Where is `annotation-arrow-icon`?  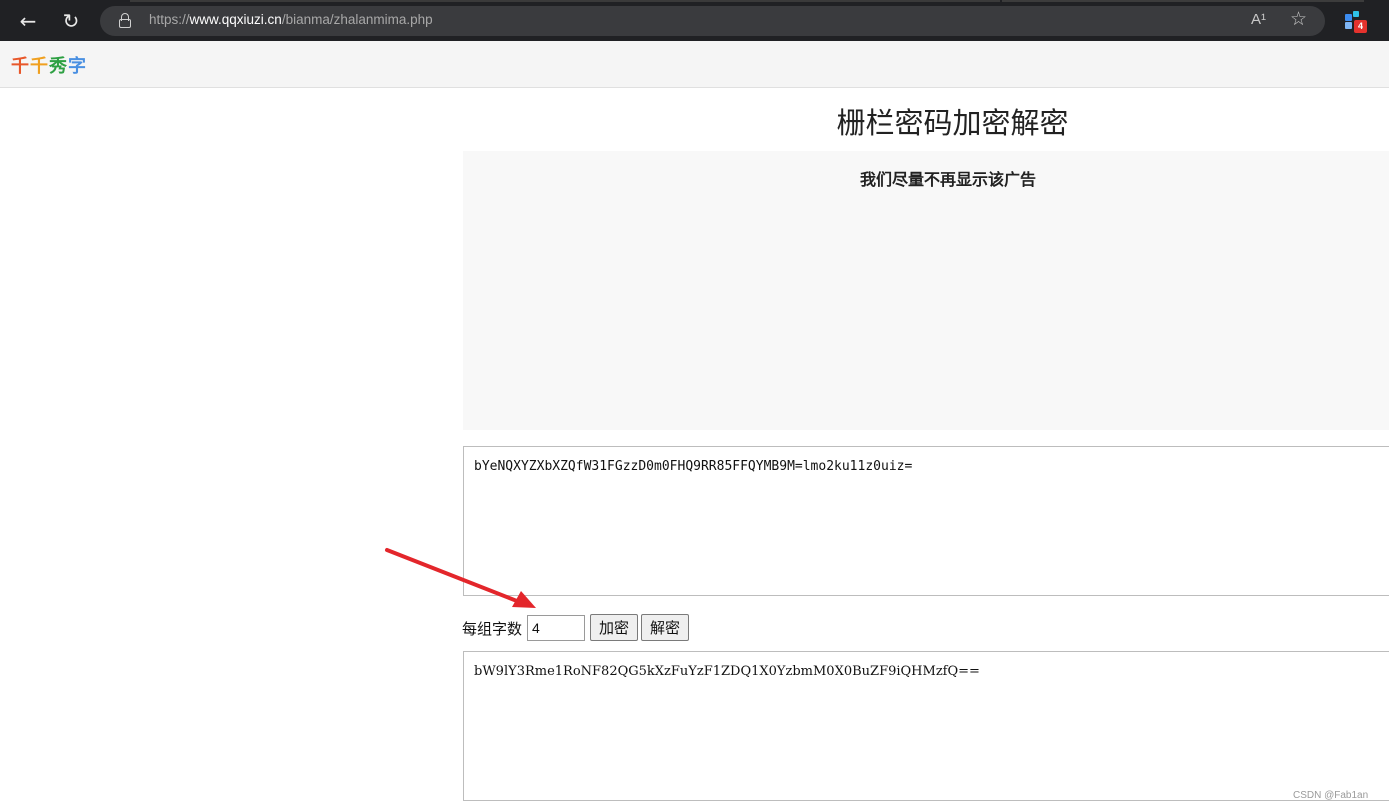
annotation-arrow-icon is located at coordinates (460, 578).